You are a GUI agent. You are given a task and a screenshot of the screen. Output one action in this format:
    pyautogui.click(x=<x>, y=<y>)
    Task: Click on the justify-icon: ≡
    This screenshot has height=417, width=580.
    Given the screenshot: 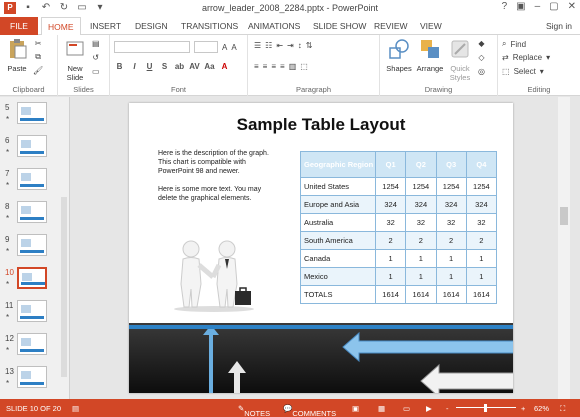 What is the action you would take?
    pyautogui.click(x=282, y=66)
    